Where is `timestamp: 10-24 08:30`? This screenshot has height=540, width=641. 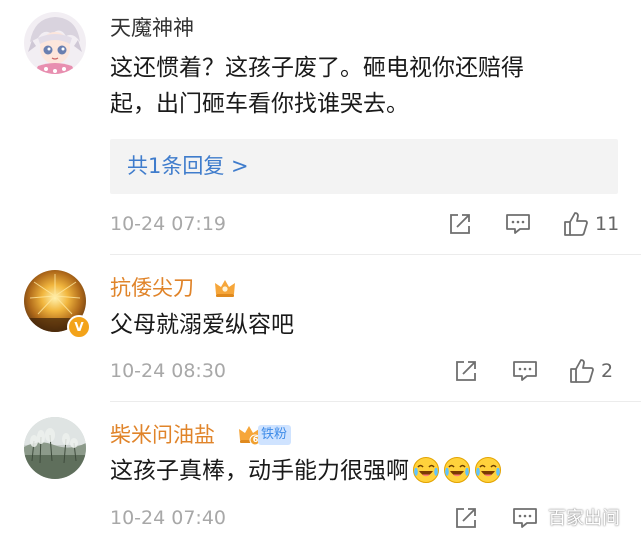
timestamp: 10-24 08:30 is located at coordinates (168, 371).